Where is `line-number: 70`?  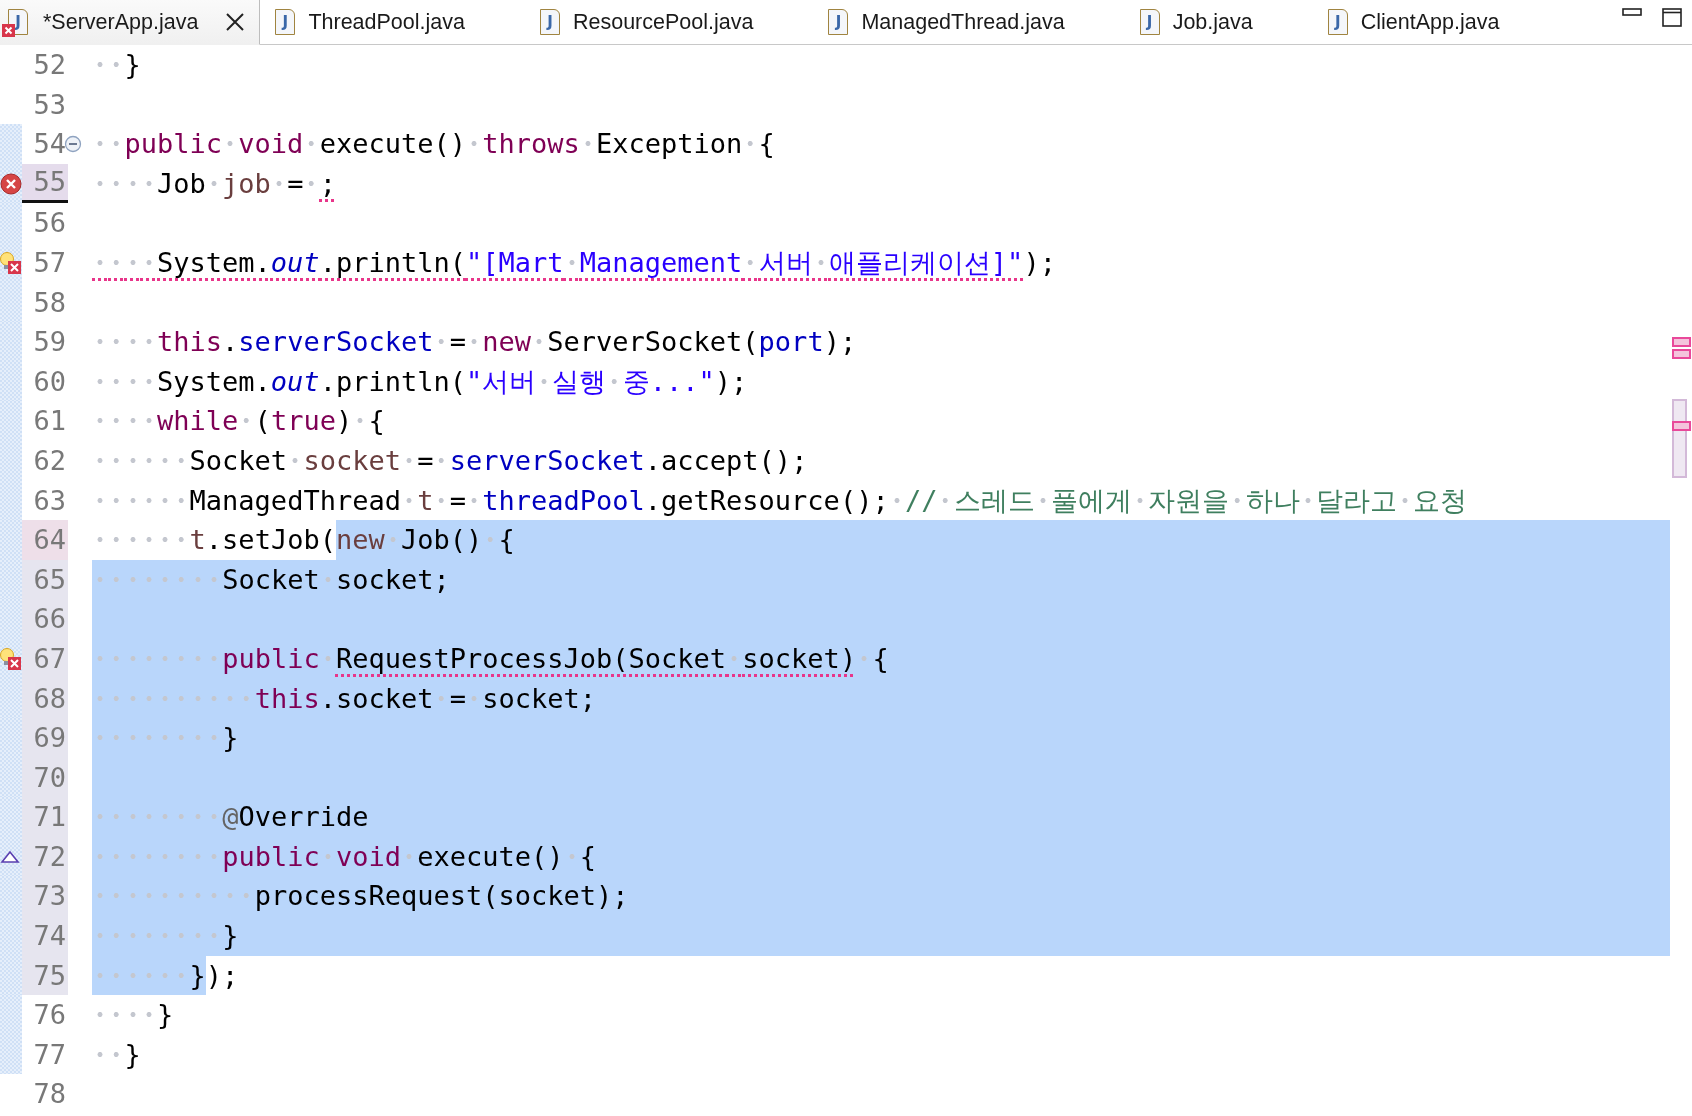 line-number: 70 is located at coordinates (45, 777).